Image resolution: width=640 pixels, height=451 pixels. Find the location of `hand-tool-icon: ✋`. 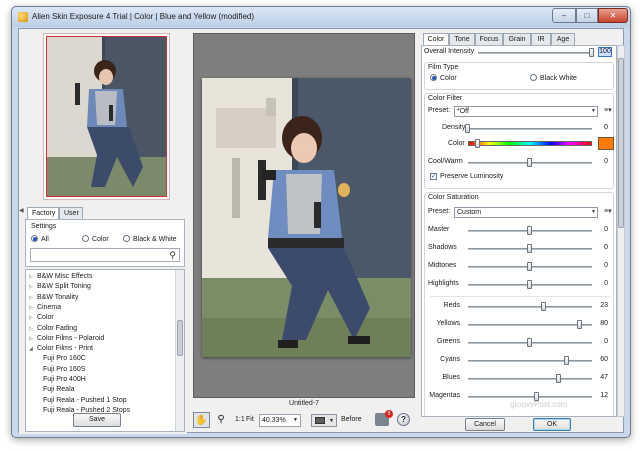

hand-tool-icon: ✋ is located at coordinates (201, 420).